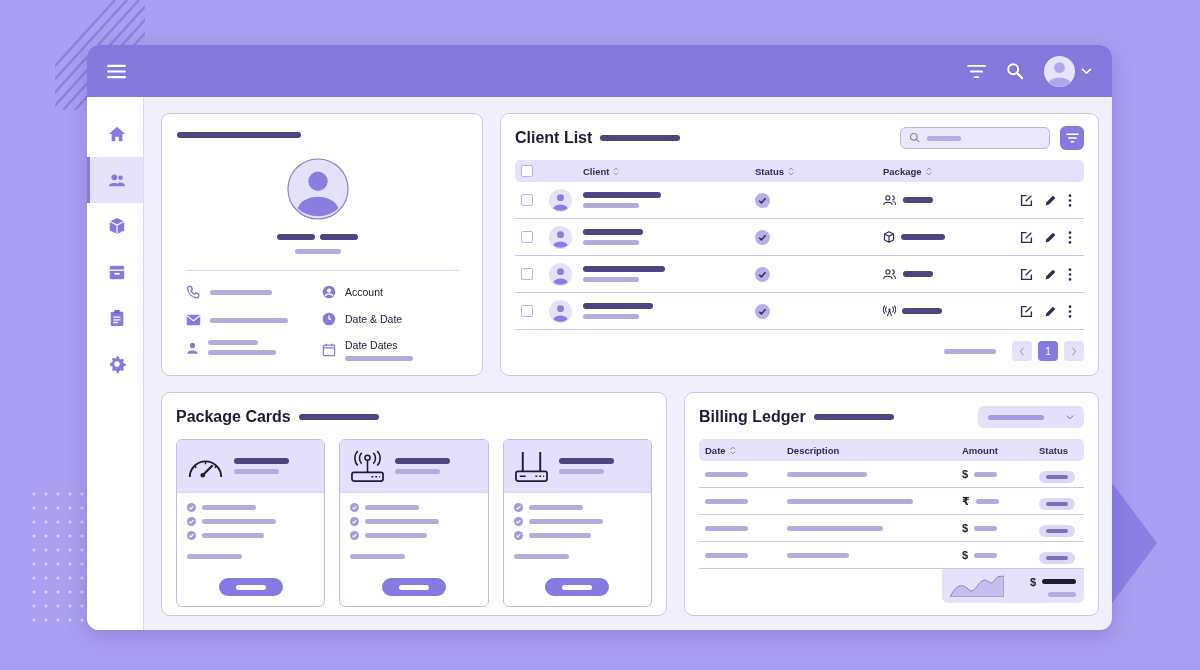  Describe the element at coordinates (601, 171) in the screenshot. I see `column-header: Client` at that location.